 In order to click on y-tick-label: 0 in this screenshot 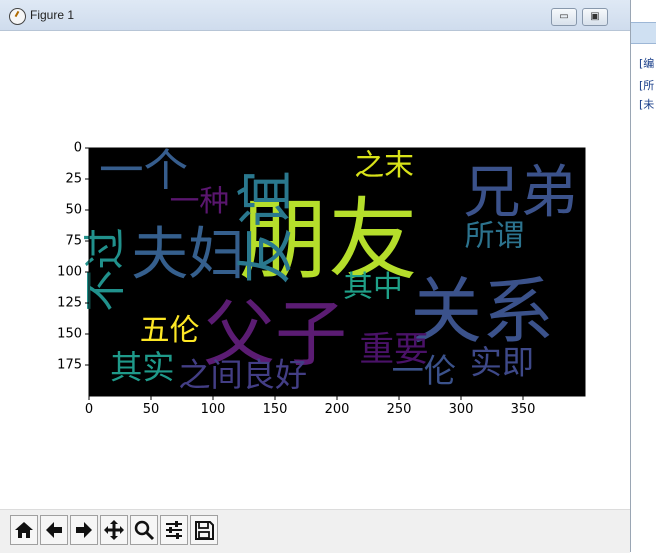, I will do `click(78, 148)`.